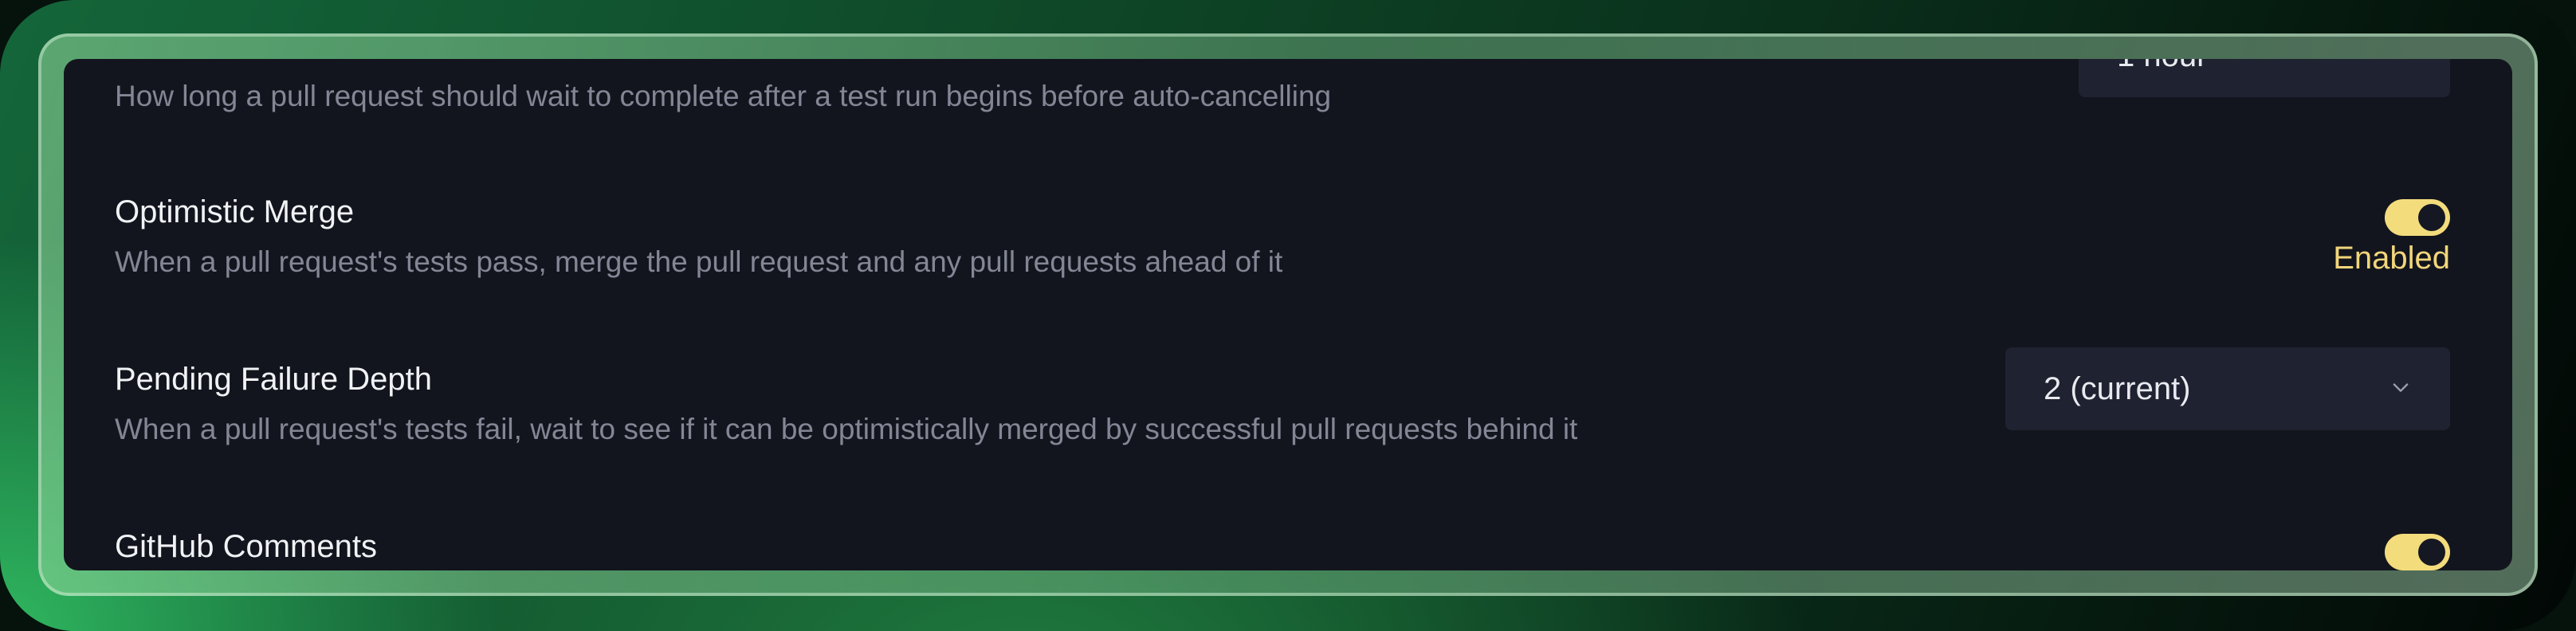 The height and width of the screenshot is (631, 2576). What do you see at coordinates (2264, 78) in the screenshot?
I see `timeout-select: 1 hour` at bounding box center [2264, 78].